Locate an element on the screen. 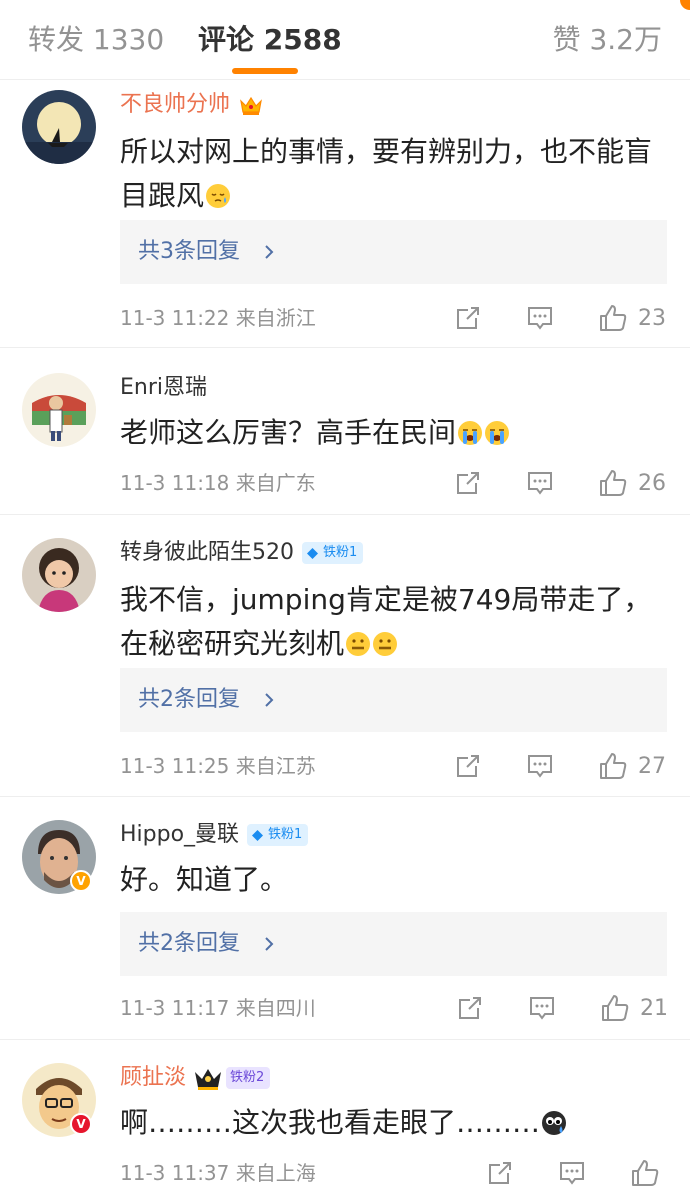 The height and width of the screenshot is (1200, 690). view-replies-button: 共3条回复 is located at coordinates (393, 252).